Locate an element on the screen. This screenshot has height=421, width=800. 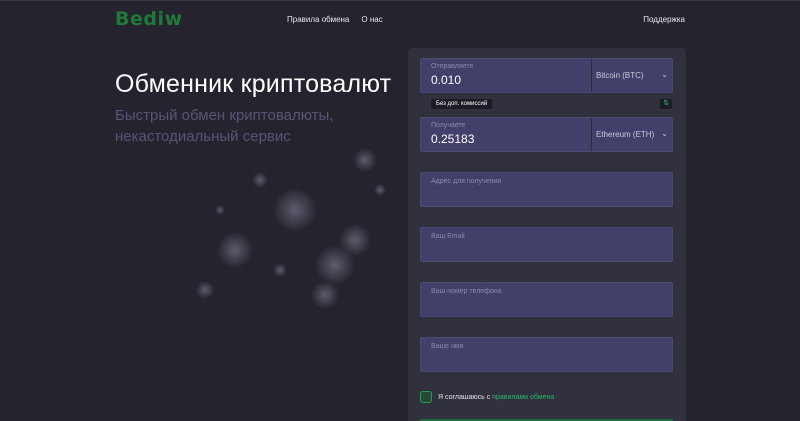
nav-link-about: О нас is located at coordinates (371, 19).